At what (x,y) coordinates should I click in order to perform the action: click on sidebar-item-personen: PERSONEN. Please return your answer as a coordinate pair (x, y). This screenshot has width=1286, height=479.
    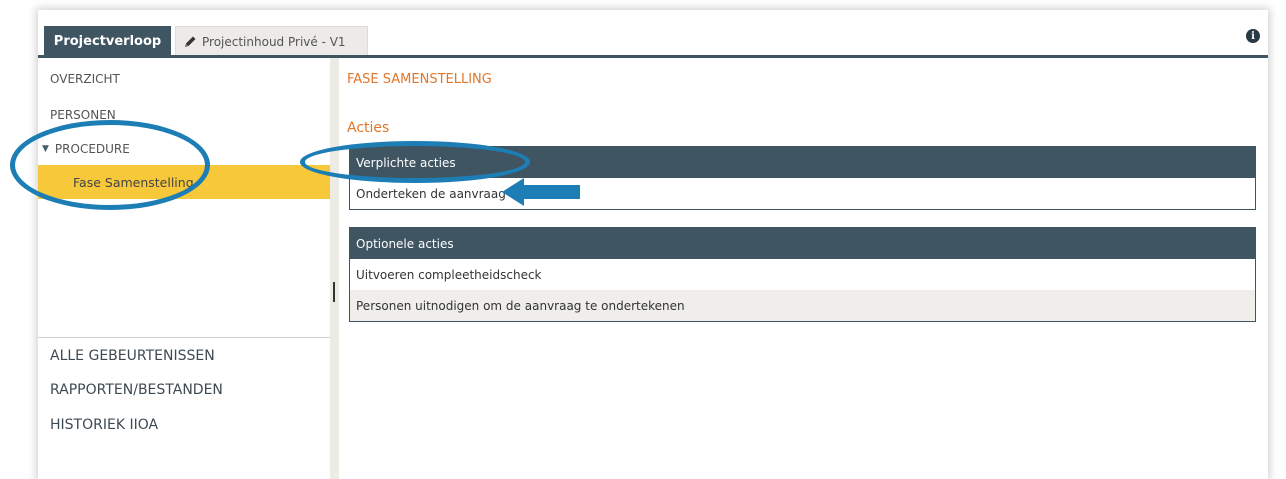
    Looking at the image, I should click on (83, 115).